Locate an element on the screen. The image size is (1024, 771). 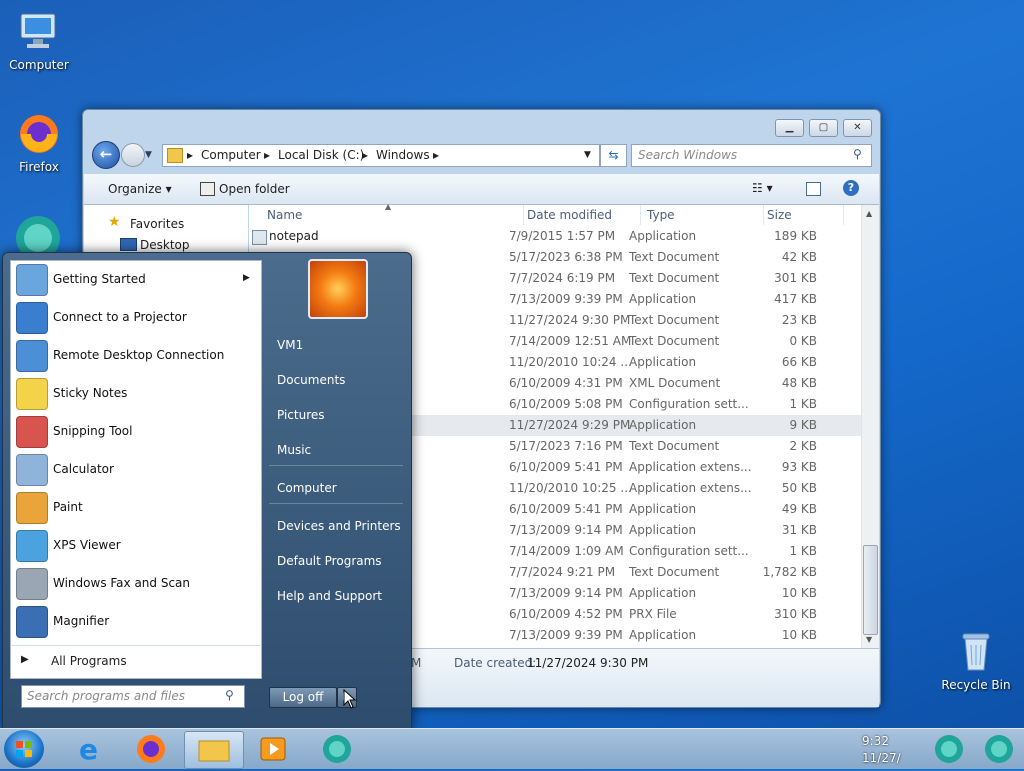
refresh-button: ⇆ is located at coordinates (613, 155).